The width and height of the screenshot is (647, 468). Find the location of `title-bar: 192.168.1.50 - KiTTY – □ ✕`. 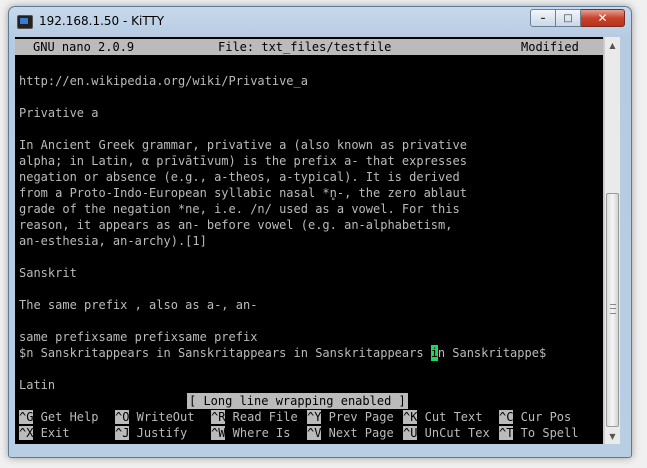

title-bar: 192.168.1.50 - KiTTY – □ ✕ is located at coordinates (320, 22).